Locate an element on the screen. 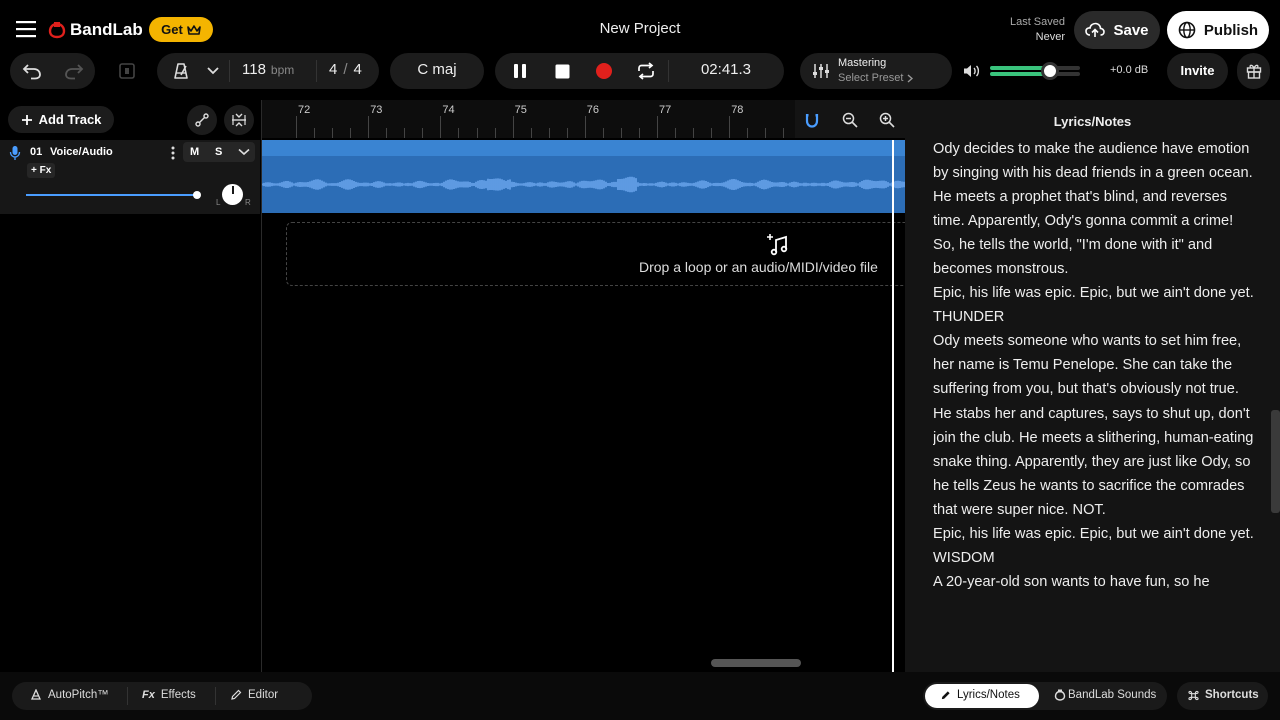  time-signature-field: 4 / 4 is located at coordinates (345, 69).